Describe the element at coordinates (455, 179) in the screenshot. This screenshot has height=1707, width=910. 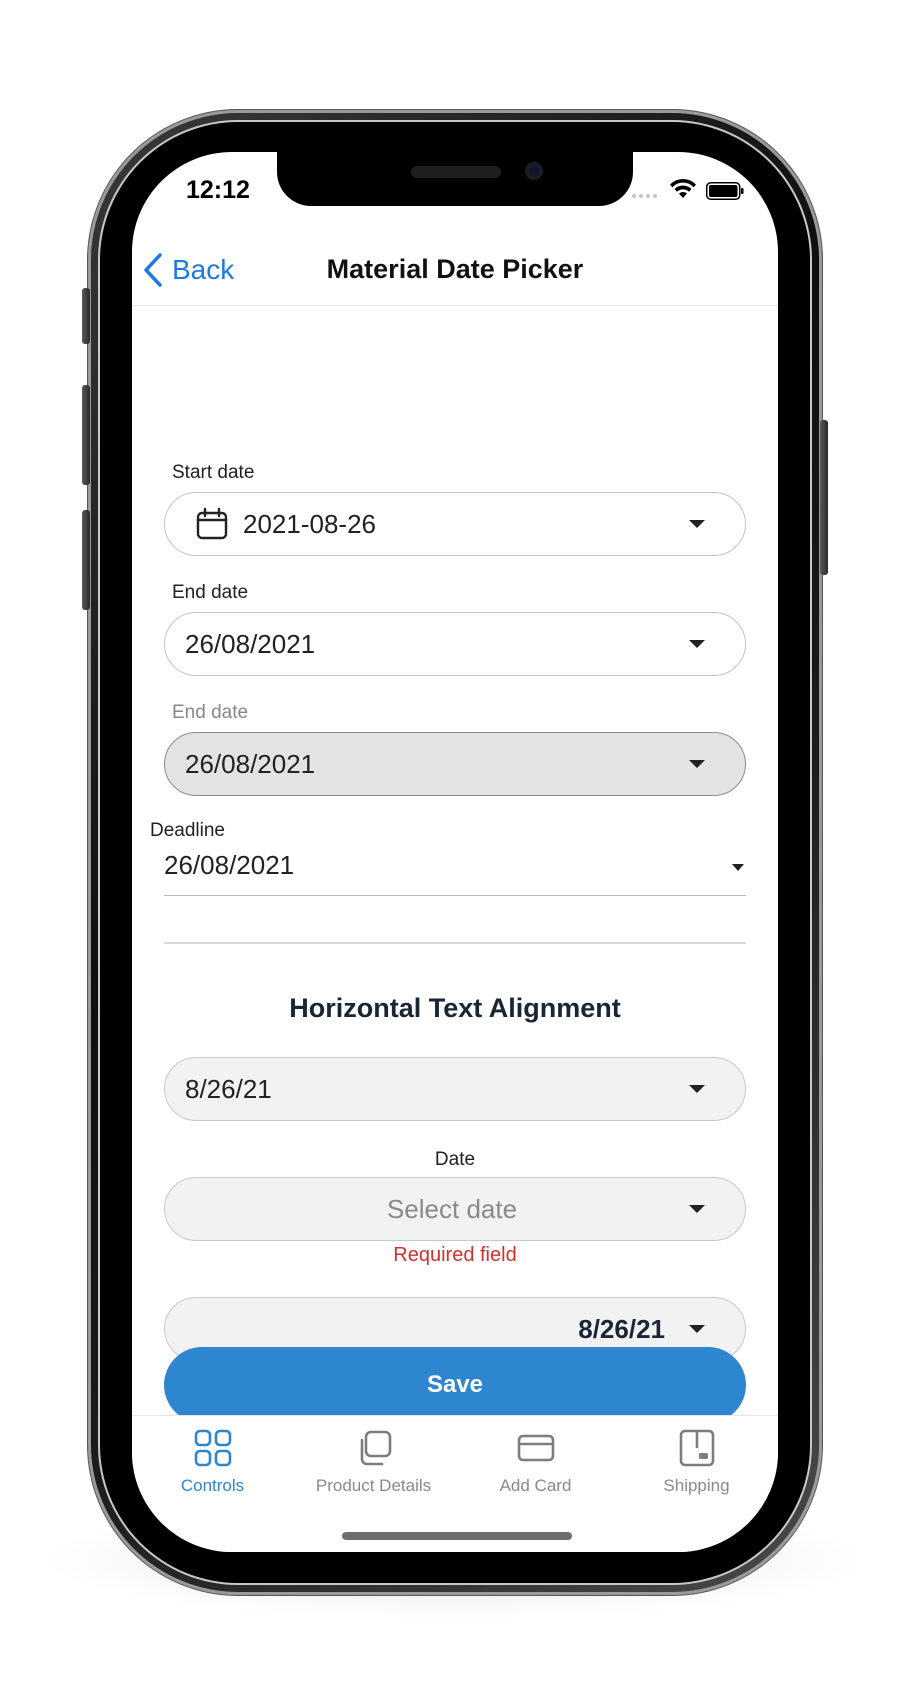
I see `notch` at that location.